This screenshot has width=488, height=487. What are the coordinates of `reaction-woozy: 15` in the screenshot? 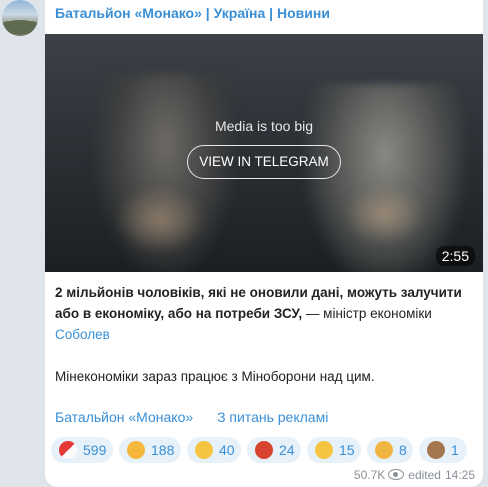 It's located at (334, 450).